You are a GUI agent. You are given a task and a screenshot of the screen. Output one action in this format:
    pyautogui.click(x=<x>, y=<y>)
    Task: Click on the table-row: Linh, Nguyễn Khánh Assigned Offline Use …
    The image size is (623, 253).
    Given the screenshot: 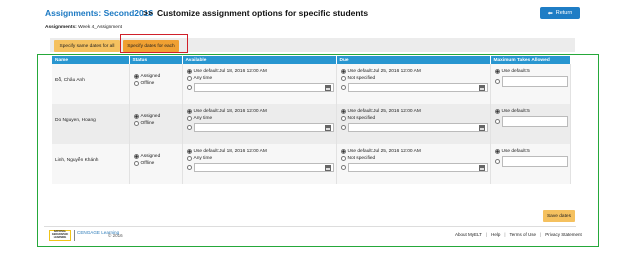 What is the action you would take?
    pyautogui.click(x=311, y=164)
    